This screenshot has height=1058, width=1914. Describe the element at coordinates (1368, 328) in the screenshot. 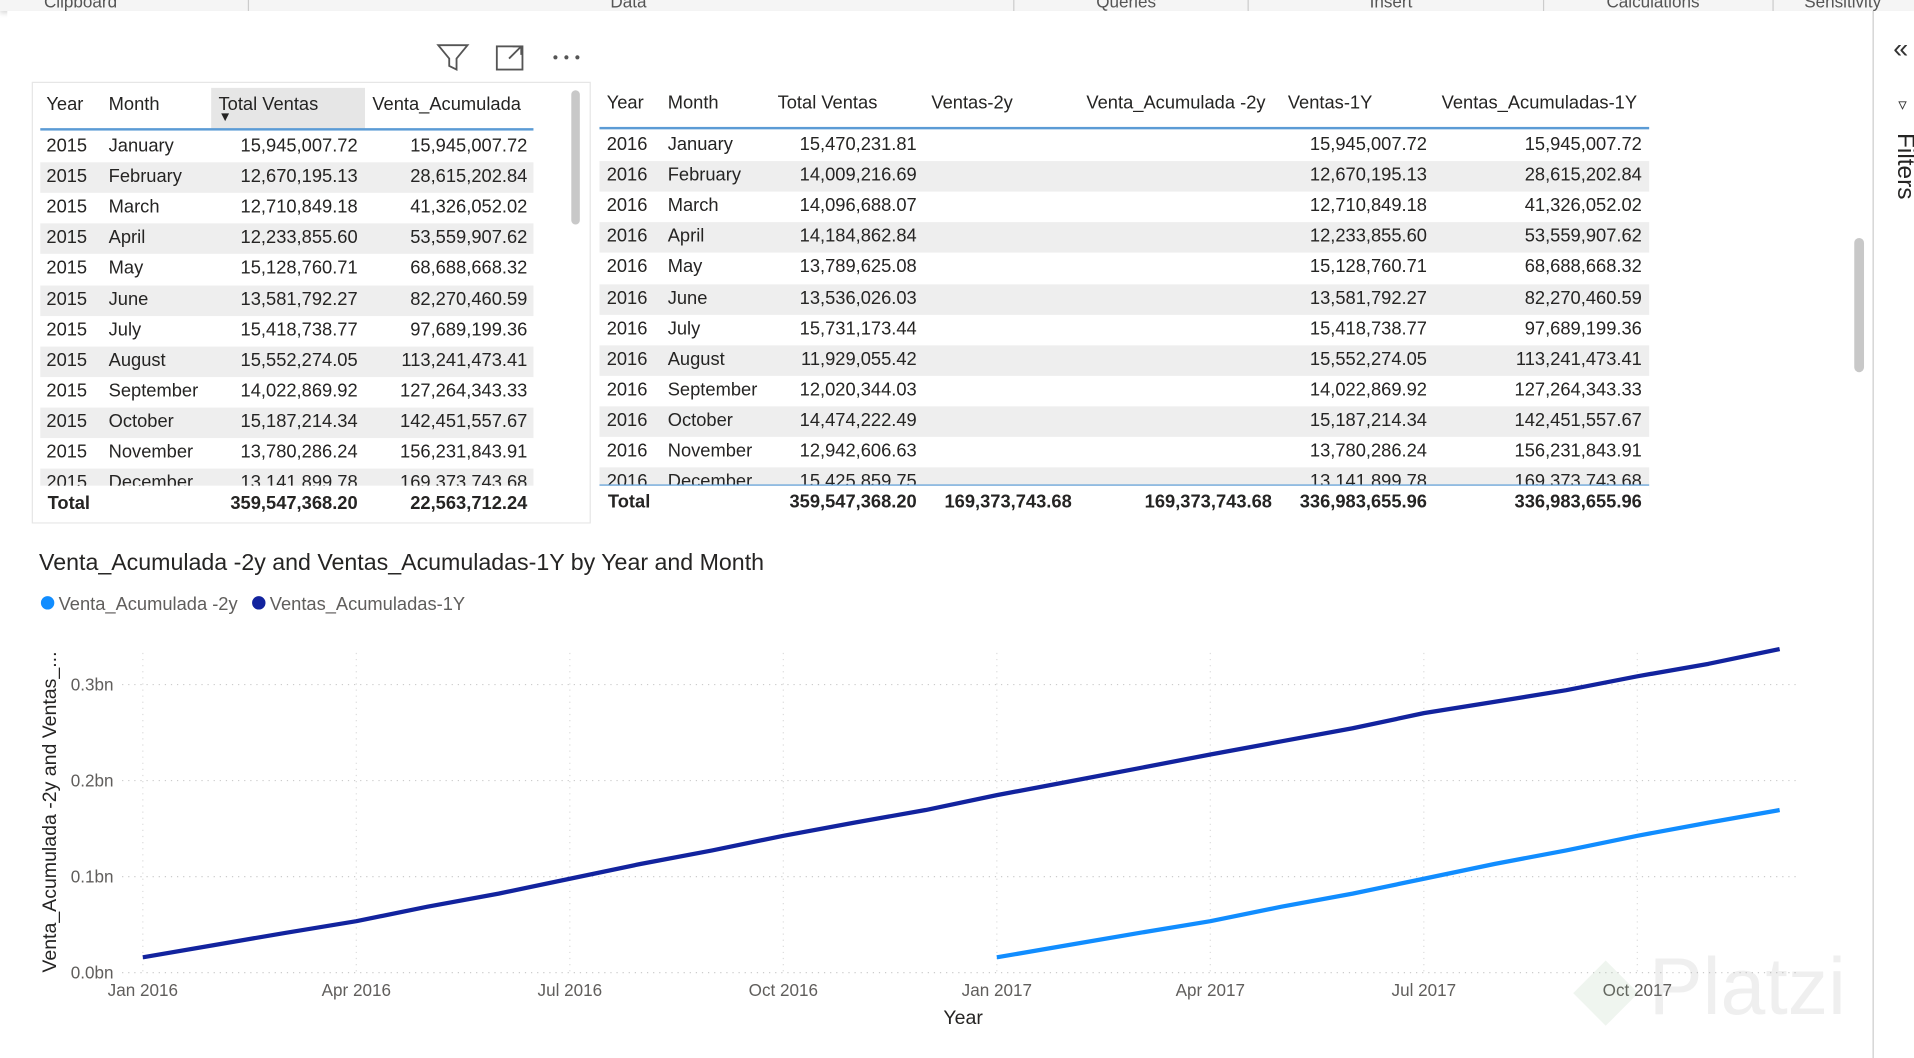

I see `table-cell: 15,418,738.77` at that location.